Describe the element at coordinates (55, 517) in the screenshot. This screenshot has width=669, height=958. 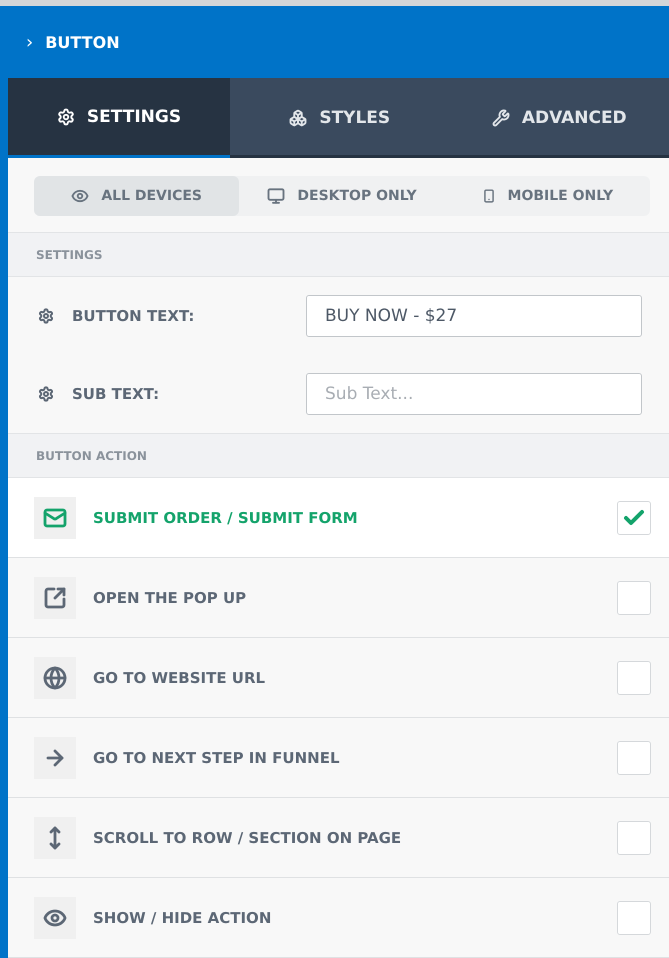
I see `envelope-icon` at that location.